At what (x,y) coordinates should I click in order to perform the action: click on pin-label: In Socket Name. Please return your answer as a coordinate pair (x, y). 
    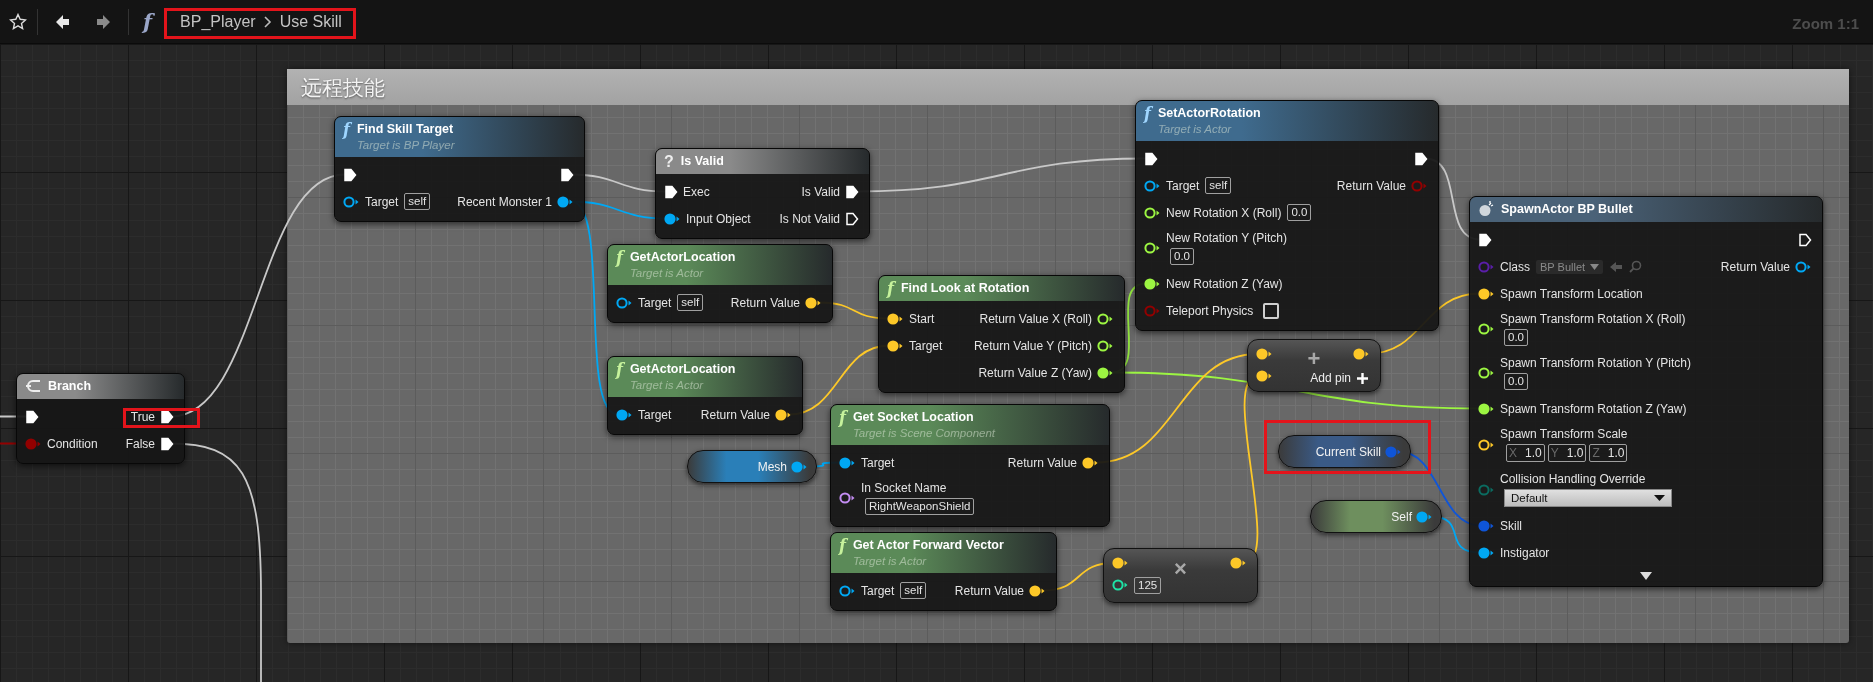
    Looking at the image, I should click on (904, 488).